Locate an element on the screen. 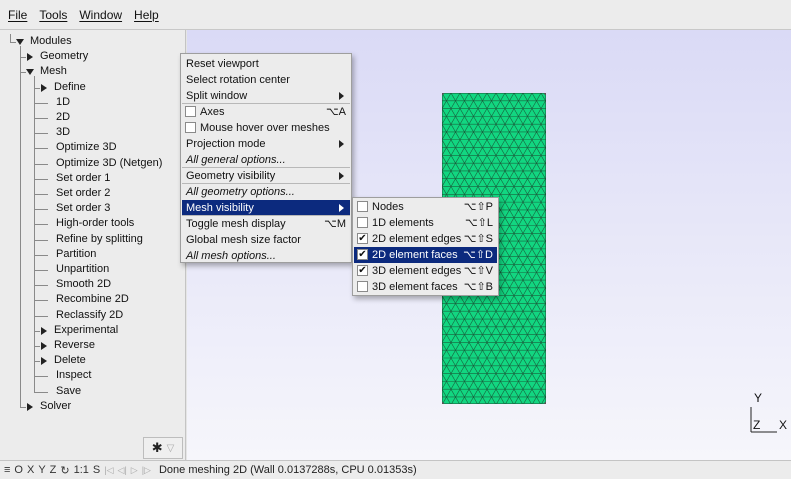 Image resolution: width=791 pixels, height=479 pixels. tree-item-optimize-3d: Optimize 3D is located at coordinates (93, 147).